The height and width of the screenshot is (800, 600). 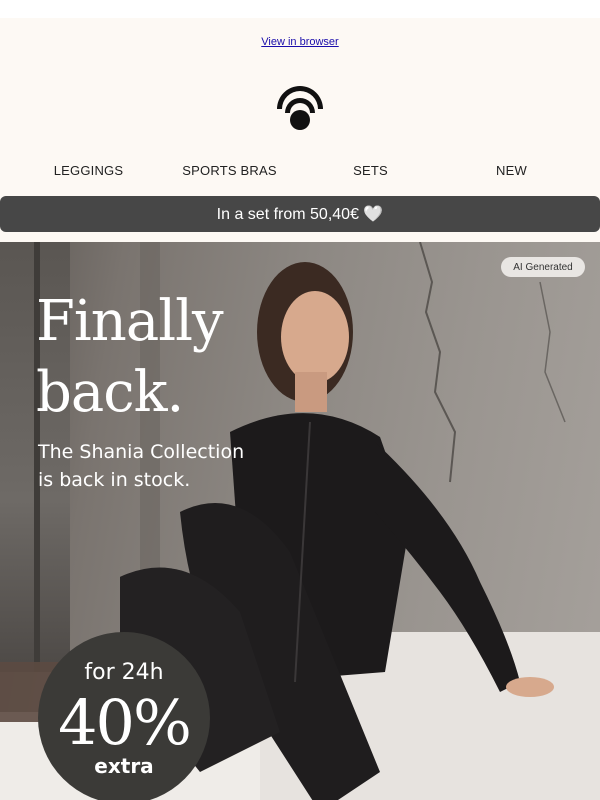 I want to click on discount-duration: for 24h, so click(x=124, y=672).